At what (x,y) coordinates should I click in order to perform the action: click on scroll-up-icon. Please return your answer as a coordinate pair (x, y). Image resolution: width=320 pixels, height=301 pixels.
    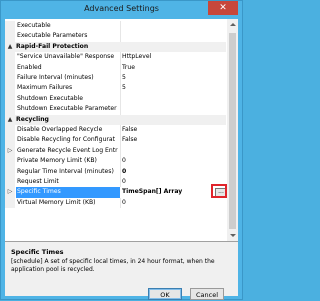
    Looking at the image, I should click on (233, 24).